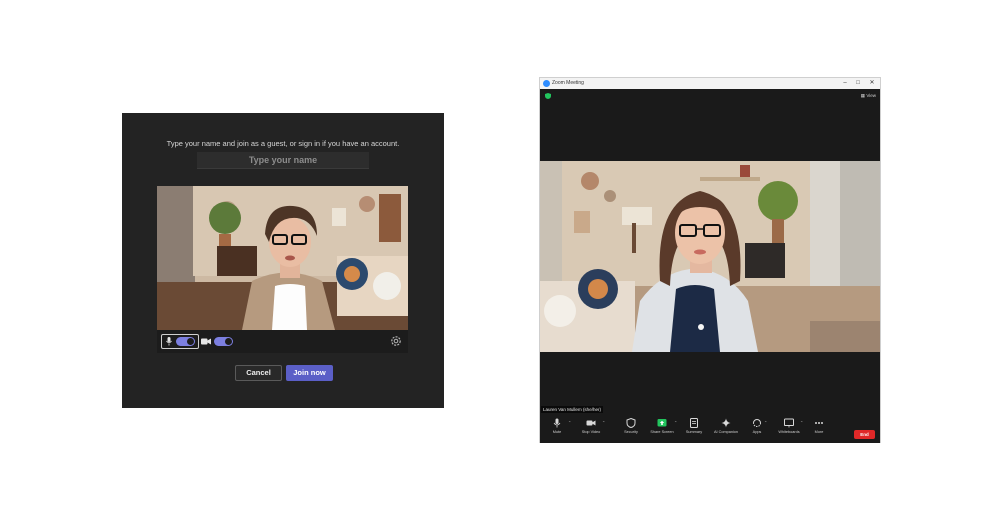  What do you see at coordinates (631, 423) in the screenshot?
I see `shield-icon` at bounding box center [631, 423].